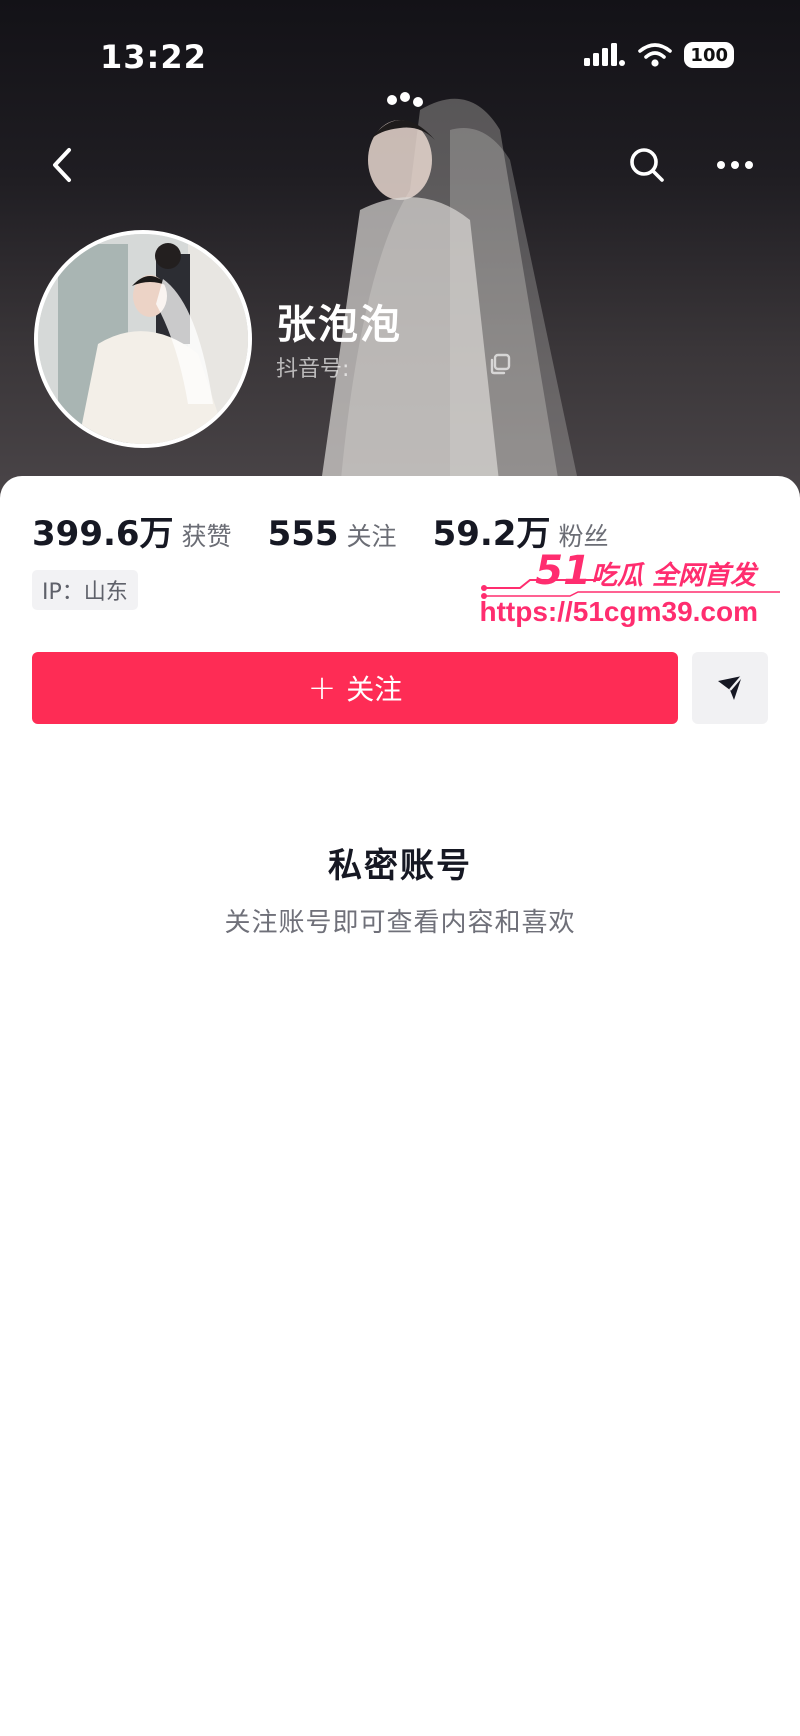 This screenshot has height=1736, width=800. What do you see at coordinates (103, 534) in the screenshot?
I see `stat-likes-value: 399.6万` at bounding box center [103, 534].